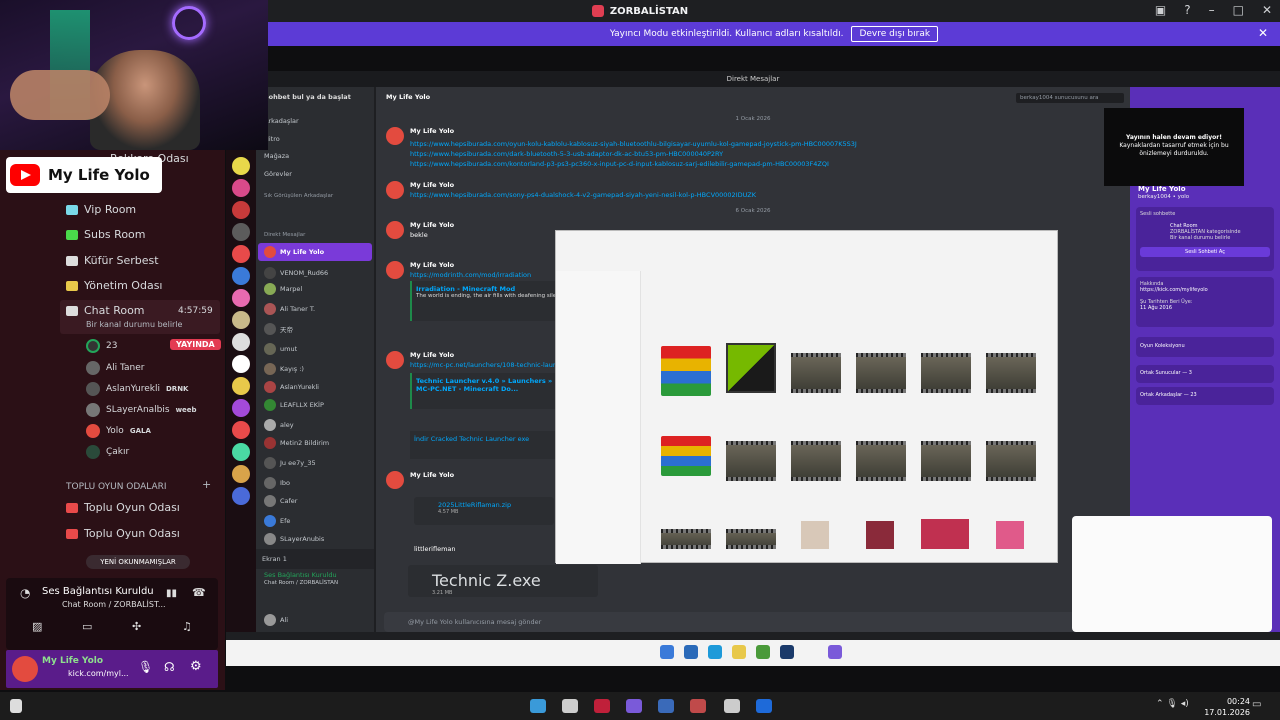 The width and height of the screenshot is (1280, 720). What do you see at coordinates (296, 443) in the screenshot?
I see `dm-item: Metin2 Bildirim` at bounding box center [296, 443].